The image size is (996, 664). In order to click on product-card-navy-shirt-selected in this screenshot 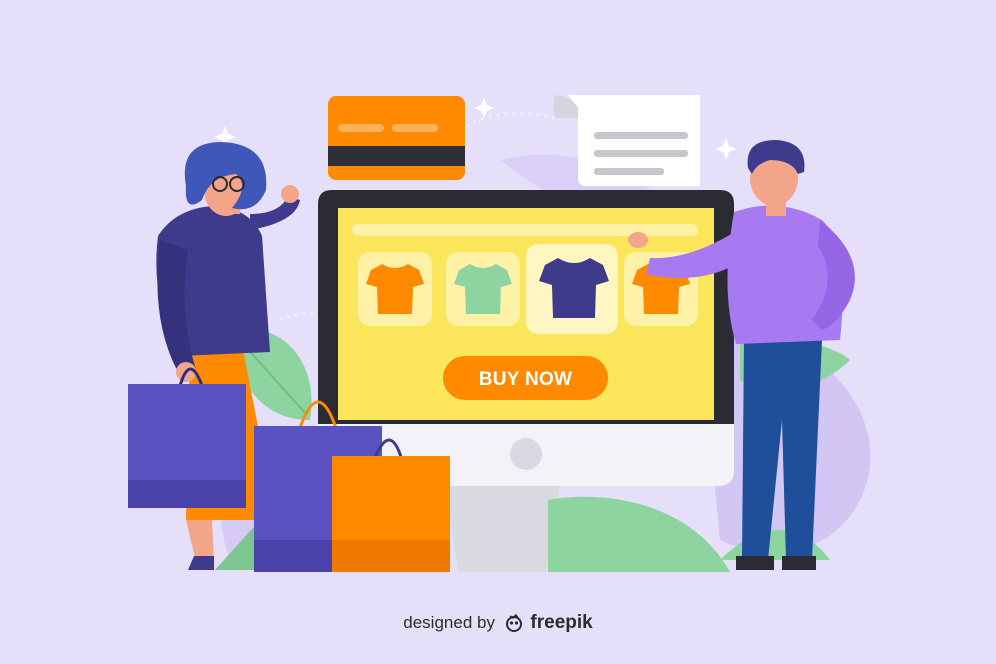, I will do `click(572, 289)`.